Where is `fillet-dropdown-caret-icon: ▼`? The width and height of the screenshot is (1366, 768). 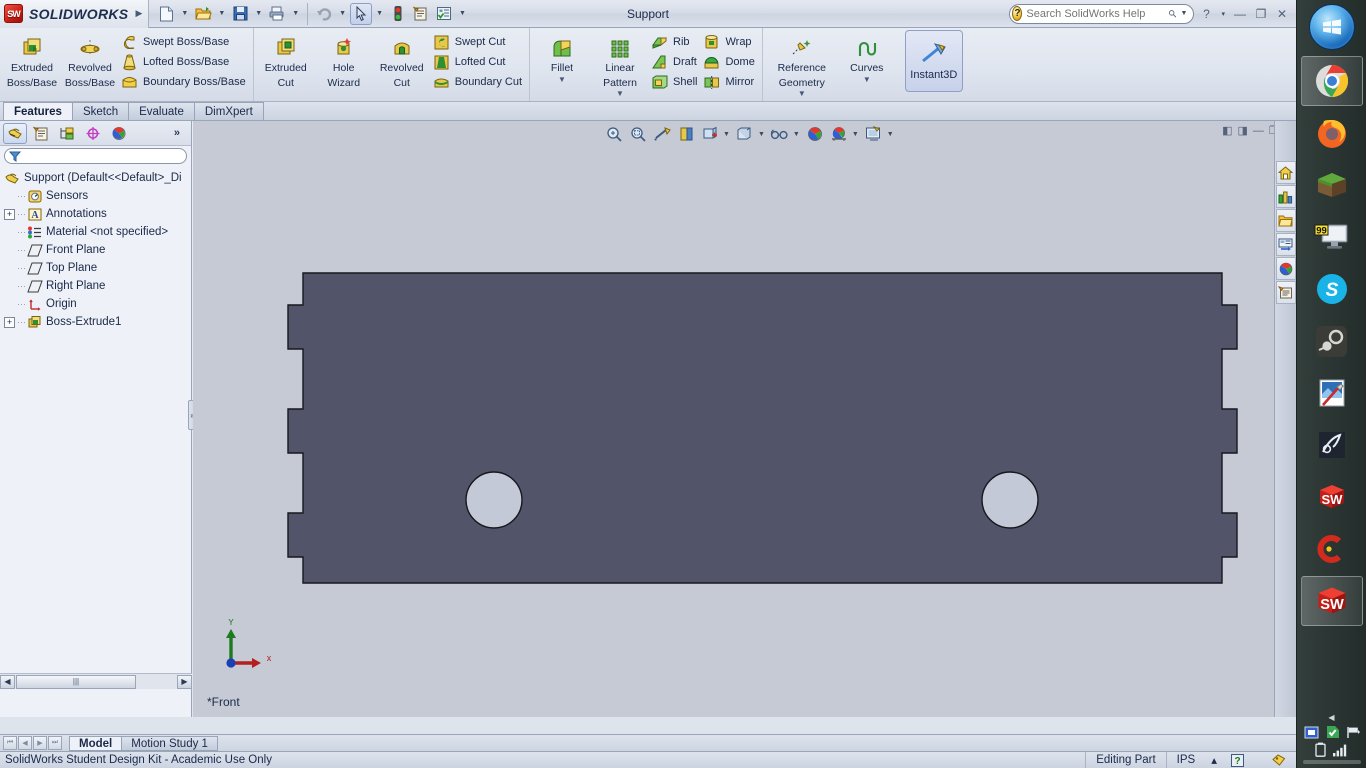
fillet-dropdown-caret-icon: ▼ is located at coordinates (562, 80).